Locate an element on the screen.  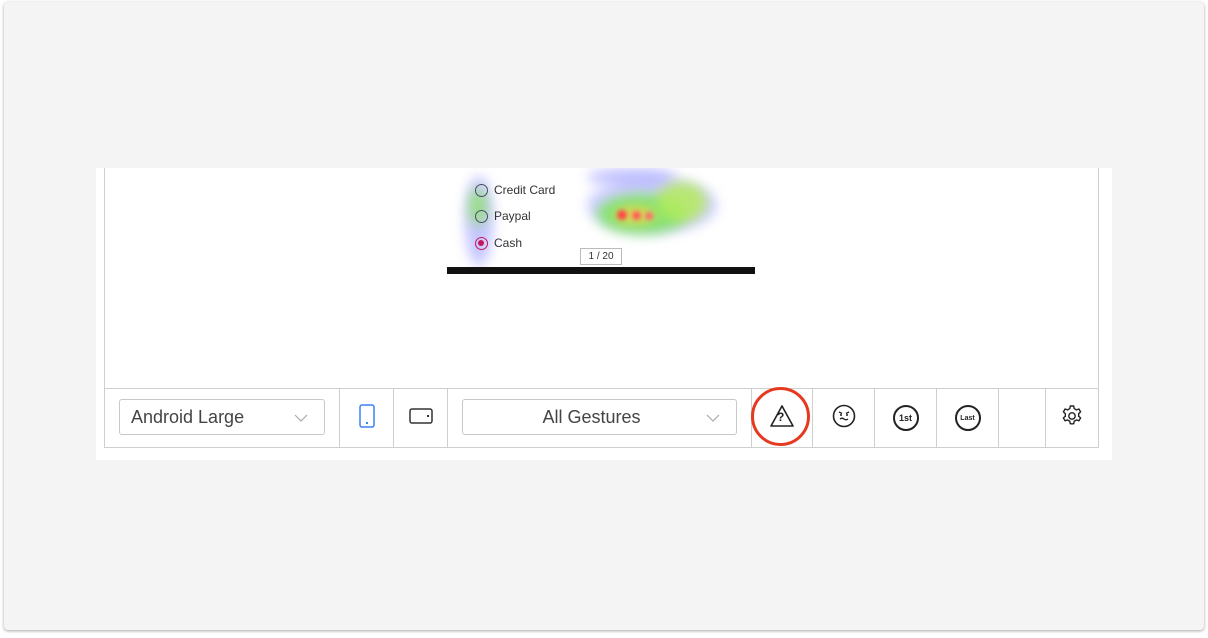
last-touch-button: Last is located at coordinates (968, 418).